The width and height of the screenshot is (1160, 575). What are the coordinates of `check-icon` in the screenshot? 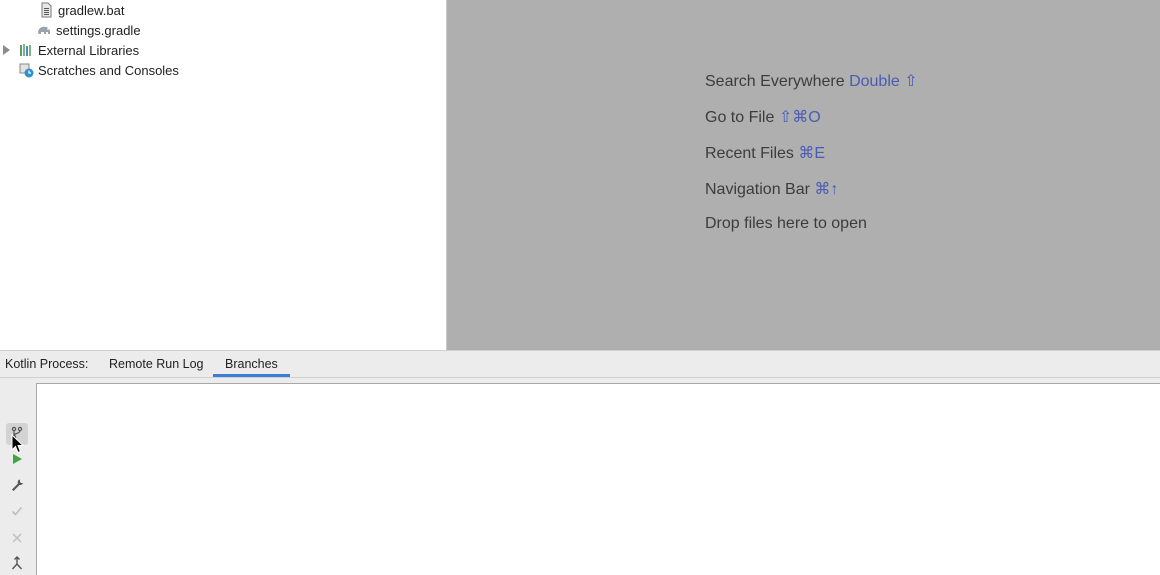 It's located at (17, 512).